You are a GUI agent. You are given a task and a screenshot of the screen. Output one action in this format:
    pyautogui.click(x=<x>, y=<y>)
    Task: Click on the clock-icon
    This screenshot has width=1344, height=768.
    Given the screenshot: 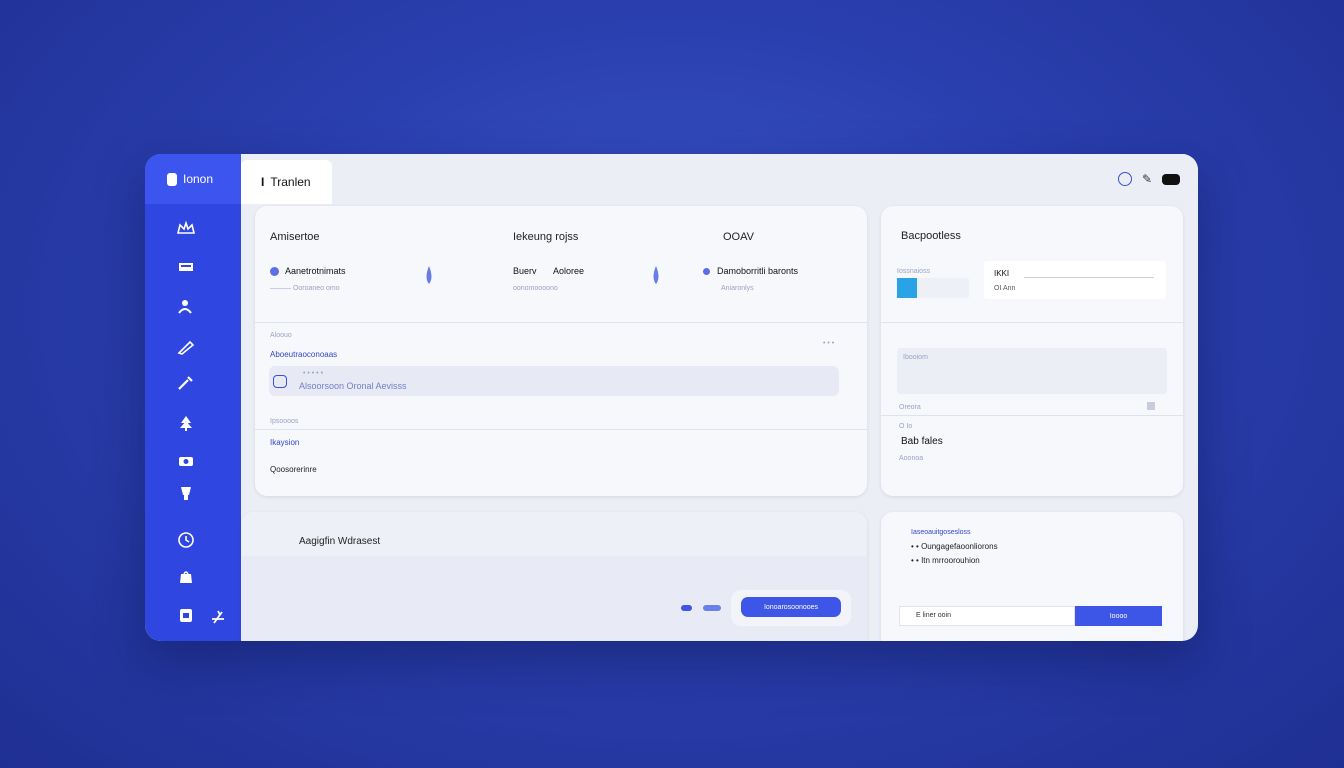 What is the action you would take?
    pyautogui.click(x=186, y=540)
    